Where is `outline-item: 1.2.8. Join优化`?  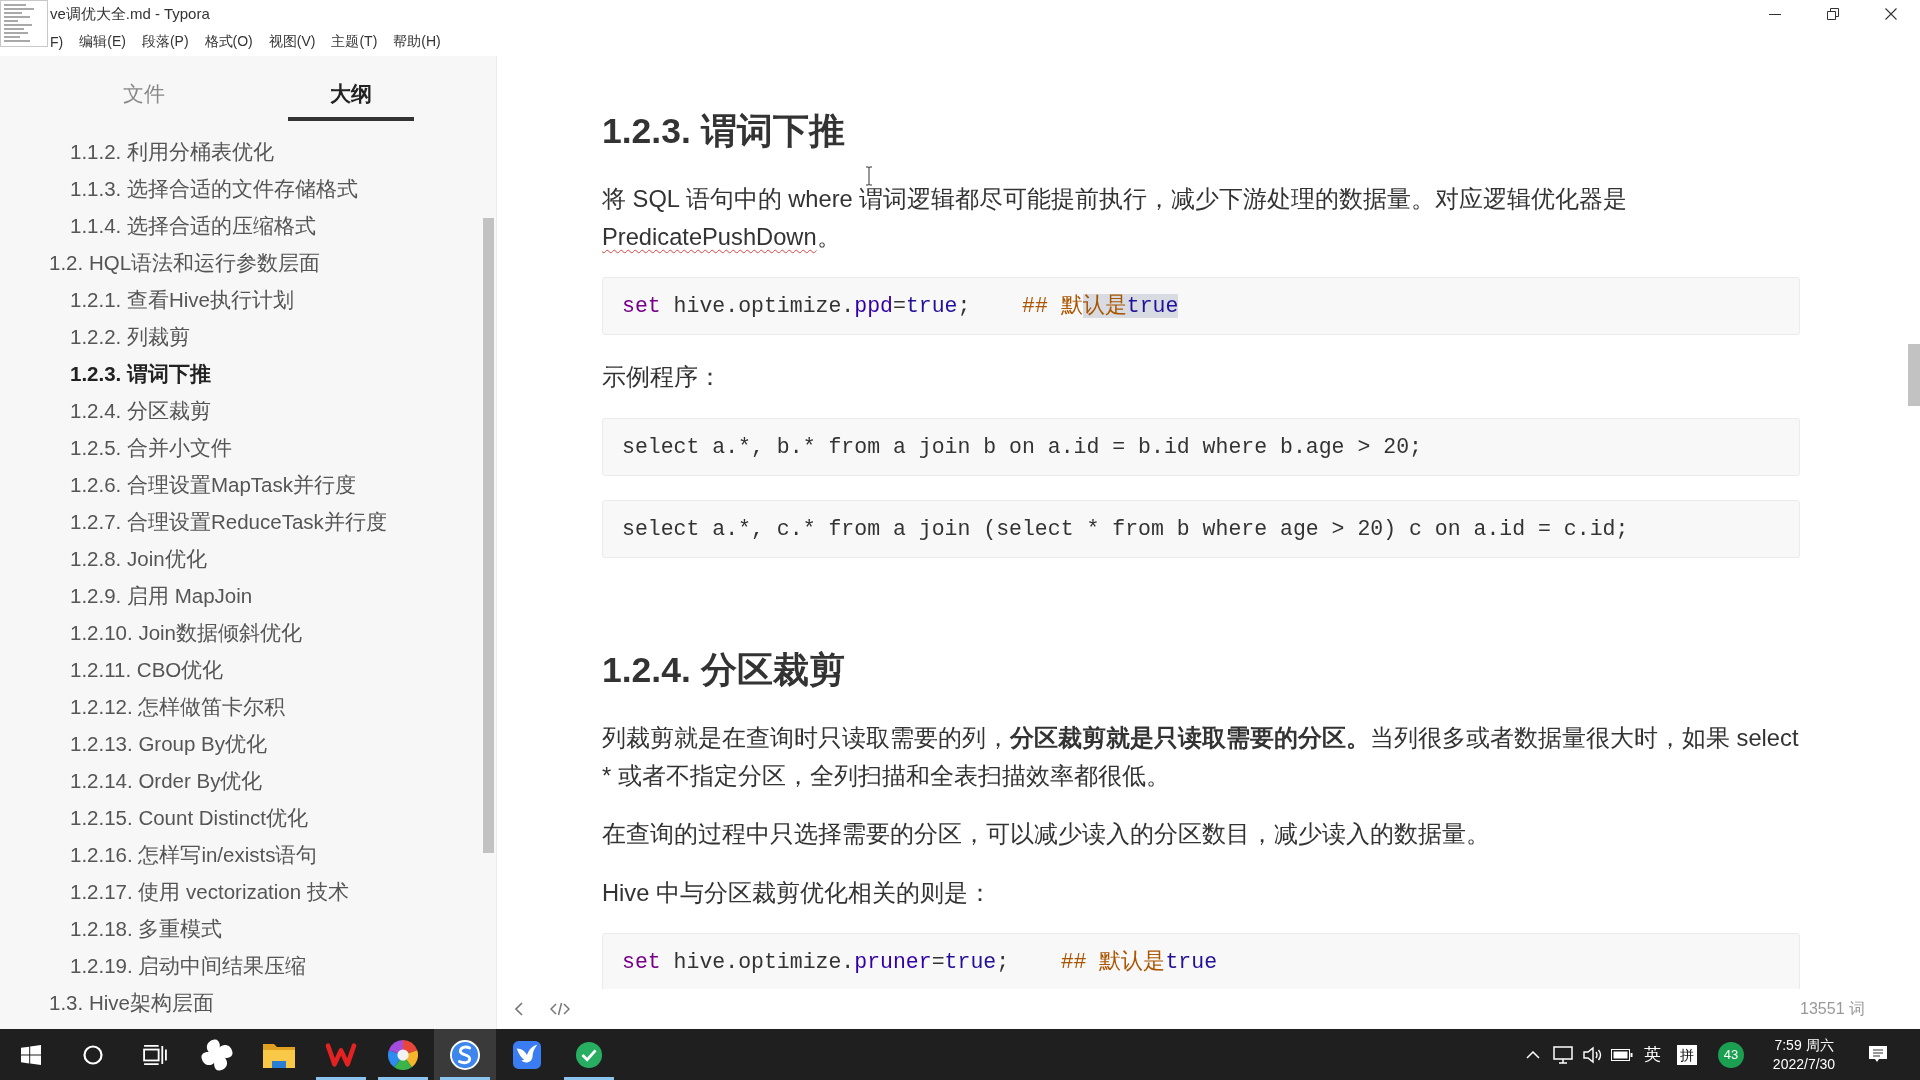
outline-item: 1.2.8. Join优化 is located at coordinates (241, 558).